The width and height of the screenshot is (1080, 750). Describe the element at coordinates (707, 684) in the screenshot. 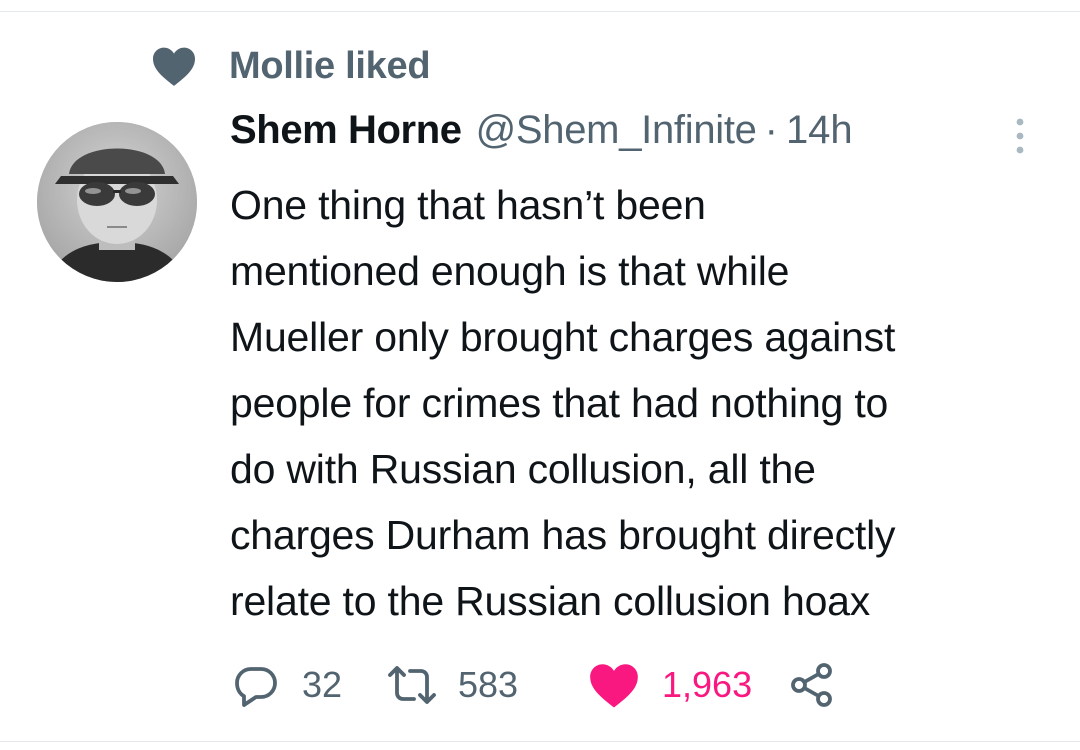

I see `like-count: 1,963` at that location.